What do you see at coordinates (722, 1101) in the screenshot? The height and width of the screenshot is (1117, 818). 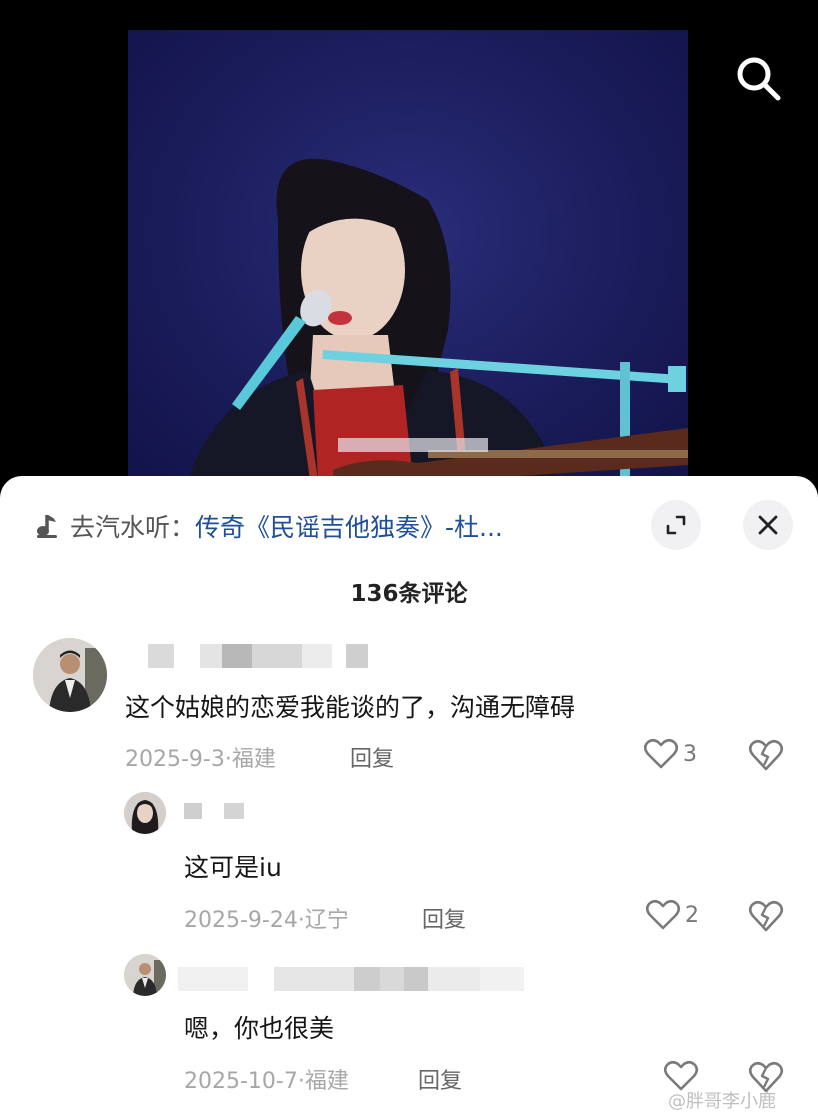 I see `watermark: @胖哥李小鹿` at bounding box center [722, 1101].